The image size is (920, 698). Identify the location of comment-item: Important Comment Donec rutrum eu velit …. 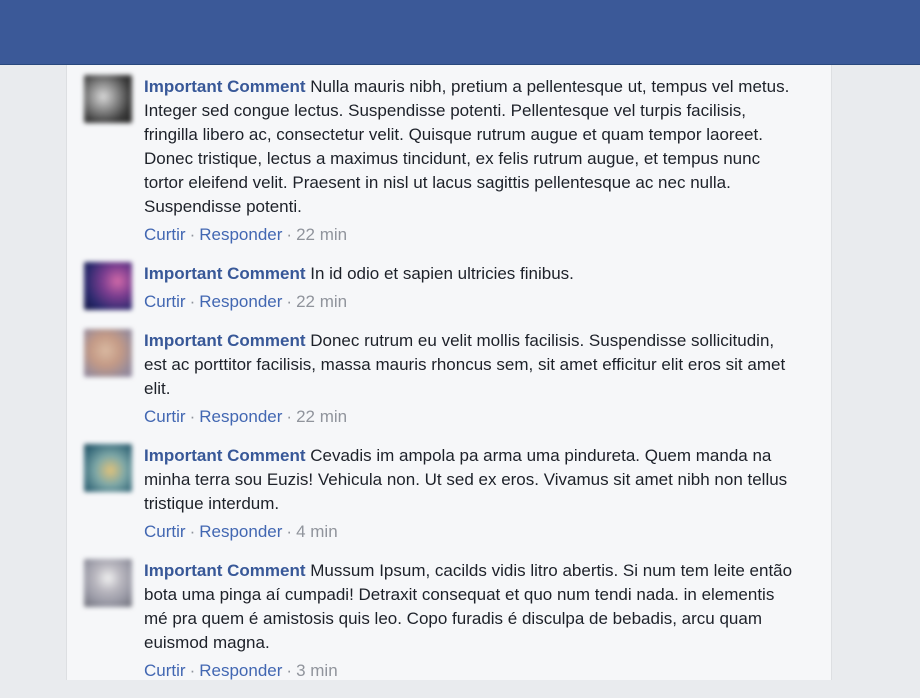
(444, 379).